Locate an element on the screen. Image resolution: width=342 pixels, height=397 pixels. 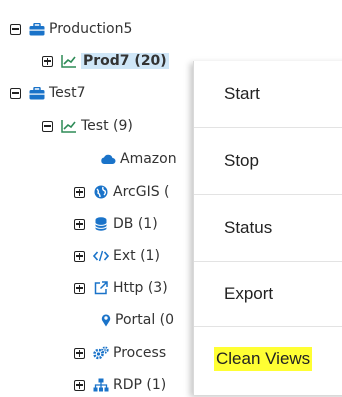
tree-node-ext: Ext (1) is located at coordinates (117, 256).